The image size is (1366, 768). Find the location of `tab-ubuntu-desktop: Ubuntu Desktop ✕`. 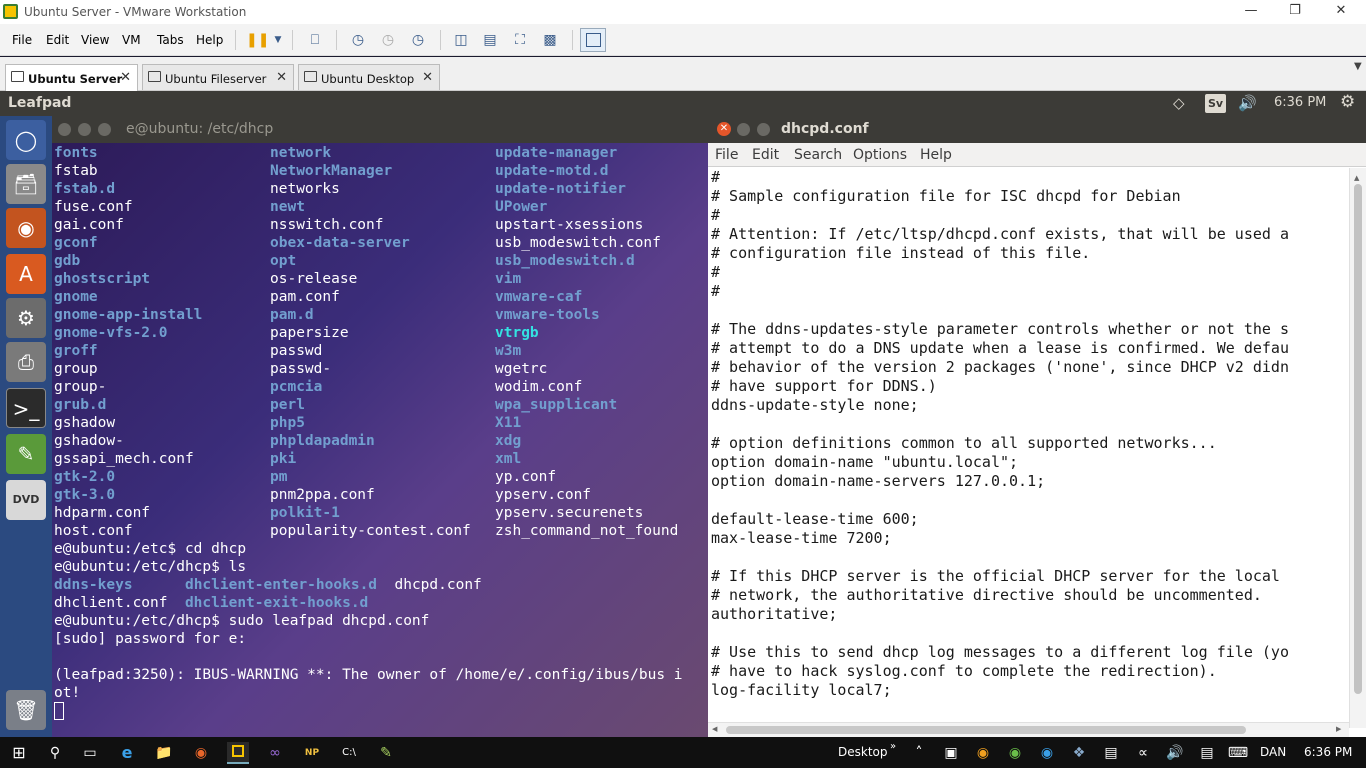

tab-ubuntu-desktop: Ubuntu Desktop ✕ is located at coordinates (369, 77).